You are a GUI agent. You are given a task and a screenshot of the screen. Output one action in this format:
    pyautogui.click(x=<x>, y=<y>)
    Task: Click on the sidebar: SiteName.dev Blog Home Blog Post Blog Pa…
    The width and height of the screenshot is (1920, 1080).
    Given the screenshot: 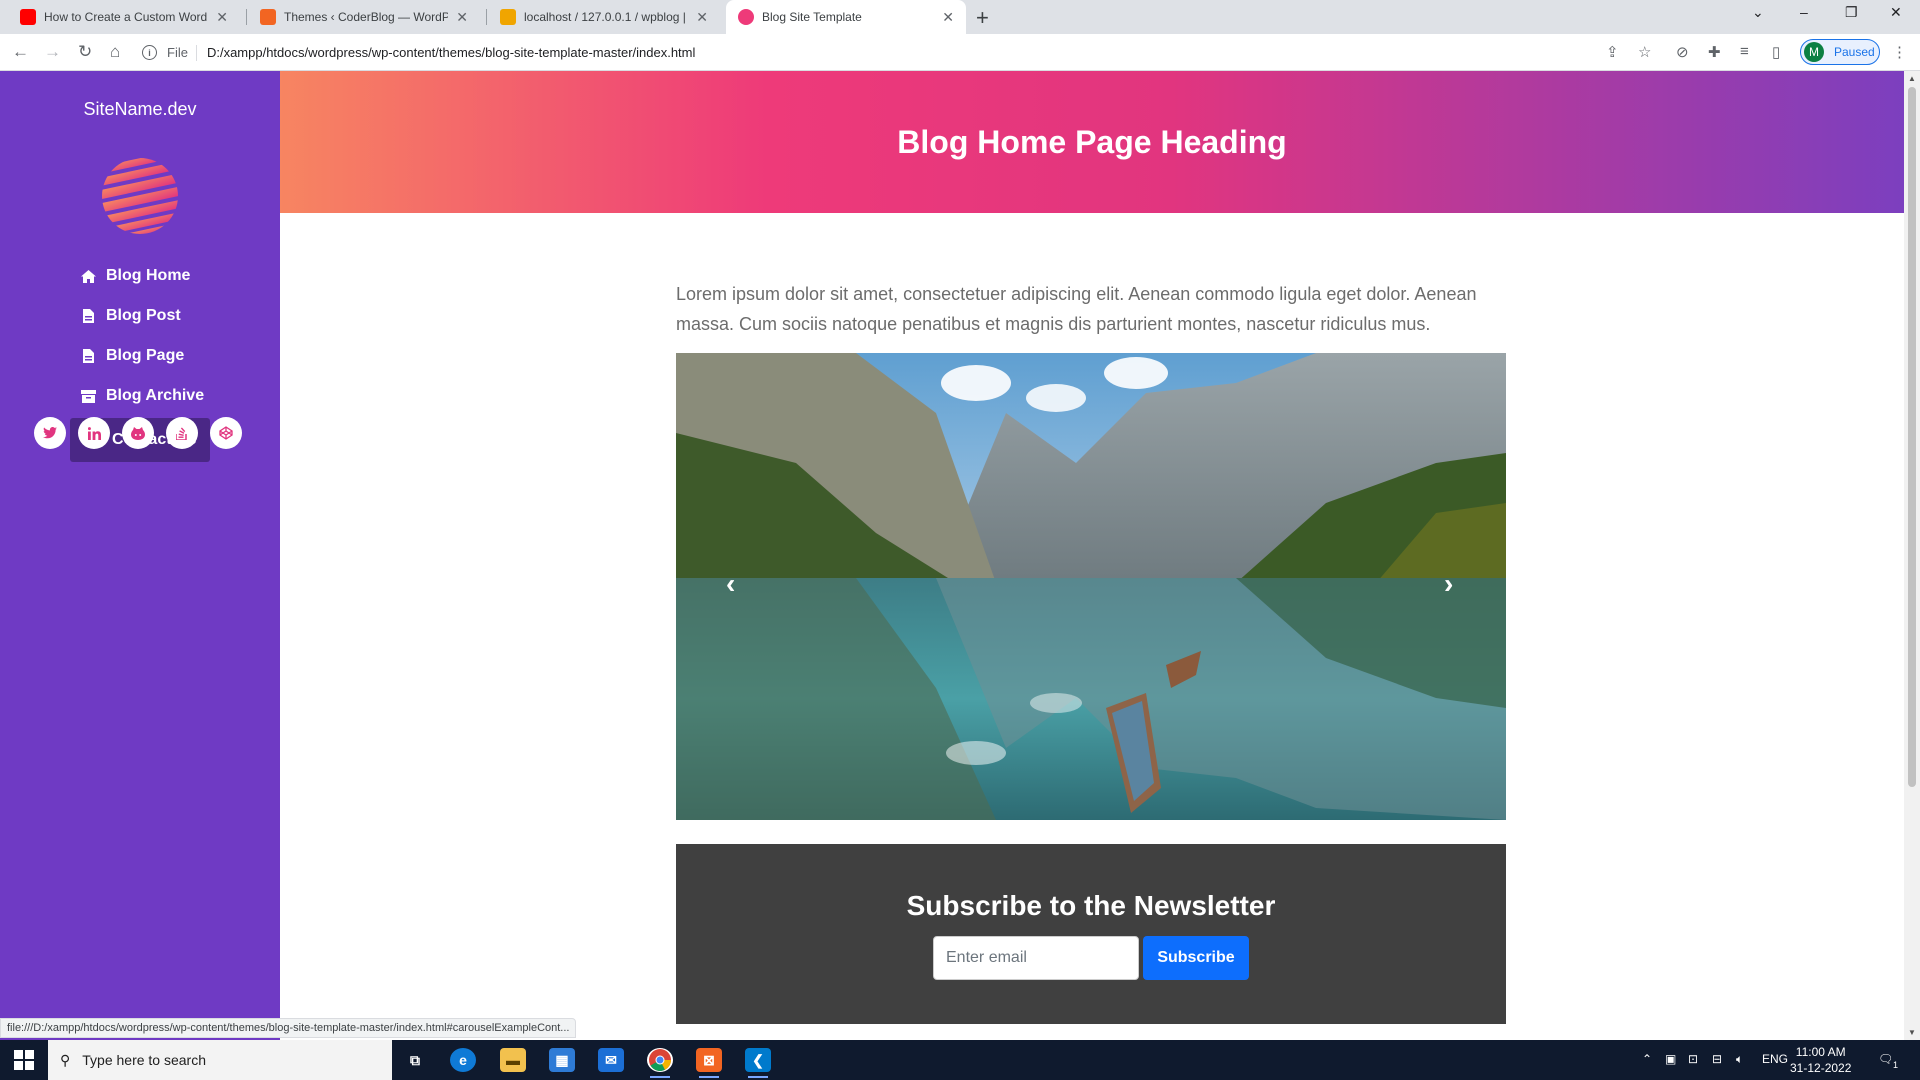 What is the action you would take?
    pyautogui.click(x=140, y=555)
    